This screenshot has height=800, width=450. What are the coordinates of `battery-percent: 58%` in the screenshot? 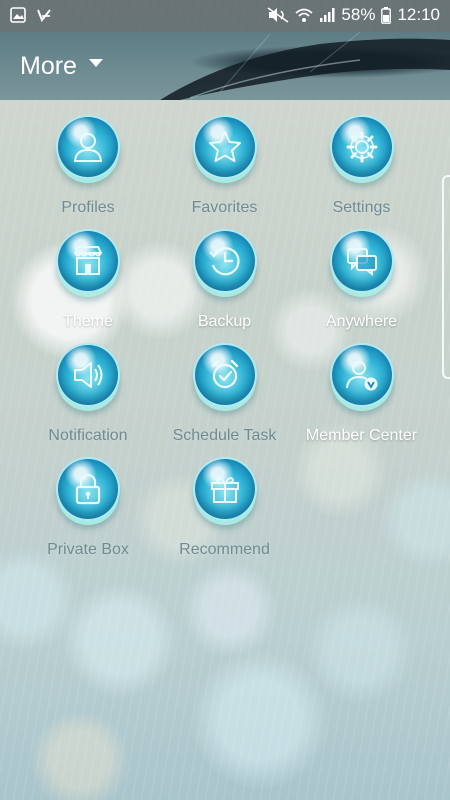 It's located at (358, 14).